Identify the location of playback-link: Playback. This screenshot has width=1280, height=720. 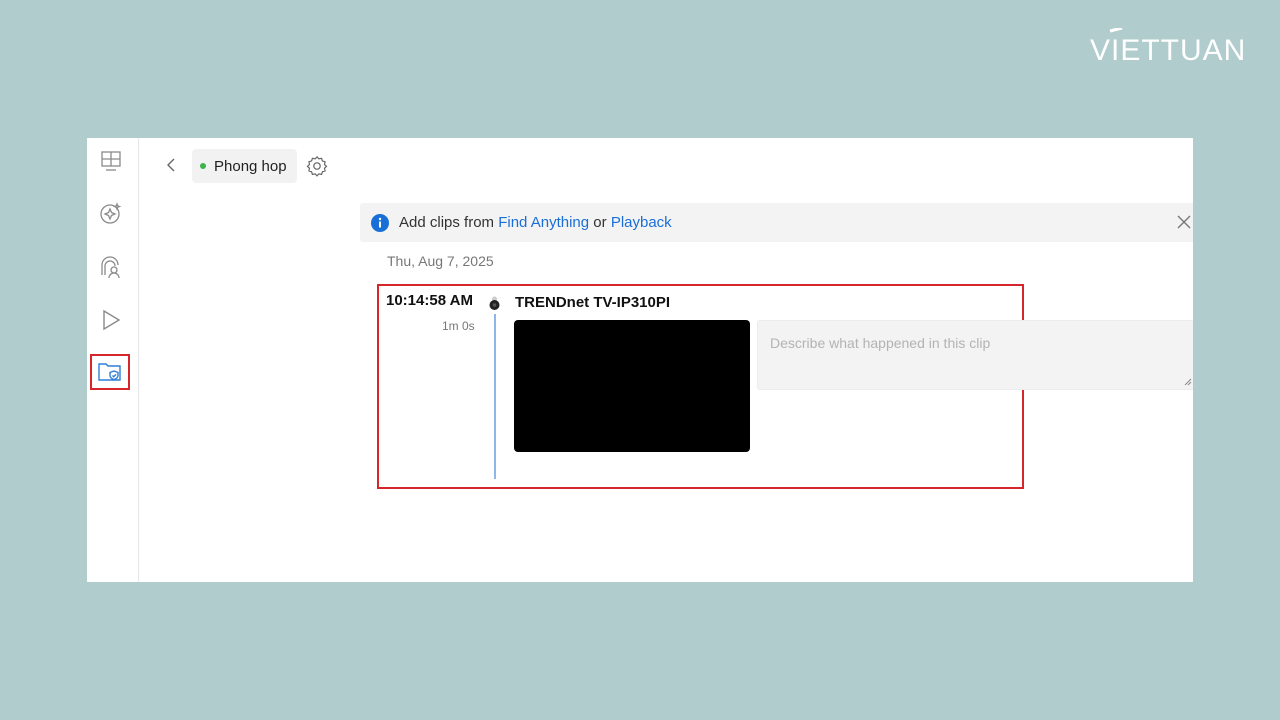
(641, 222).